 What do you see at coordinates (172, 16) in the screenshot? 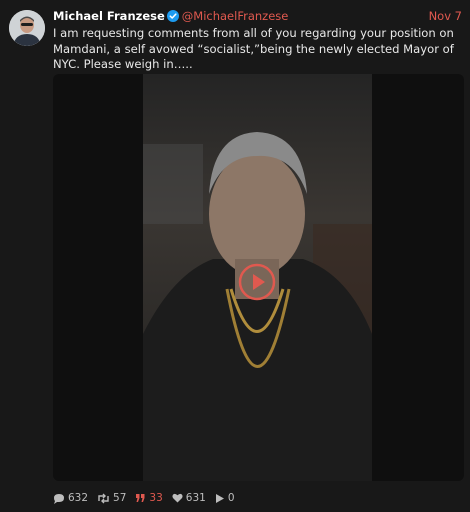
I see `verified-badge-icon` at bounding box center [172, 16].